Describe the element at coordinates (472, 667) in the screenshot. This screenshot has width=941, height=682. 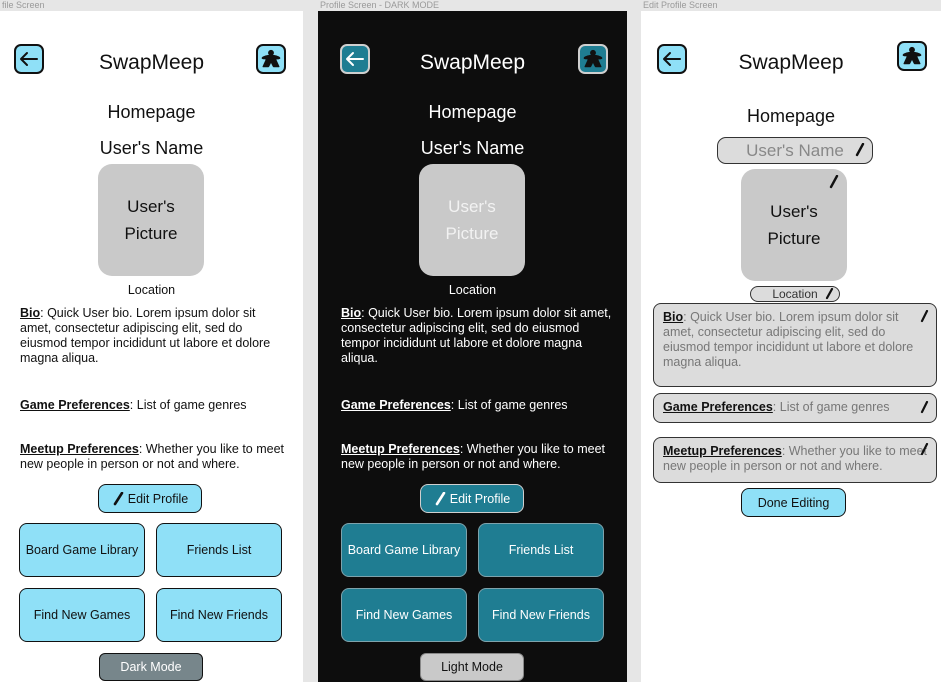
I see `light-mode-button: Light Mode` at that location.